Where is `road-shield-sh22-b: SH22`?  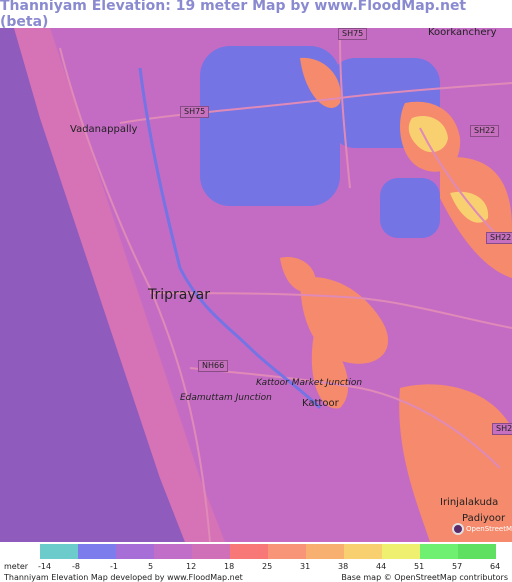
road-shield-sh22-b: SH22 is located at coordinates (499, 238).